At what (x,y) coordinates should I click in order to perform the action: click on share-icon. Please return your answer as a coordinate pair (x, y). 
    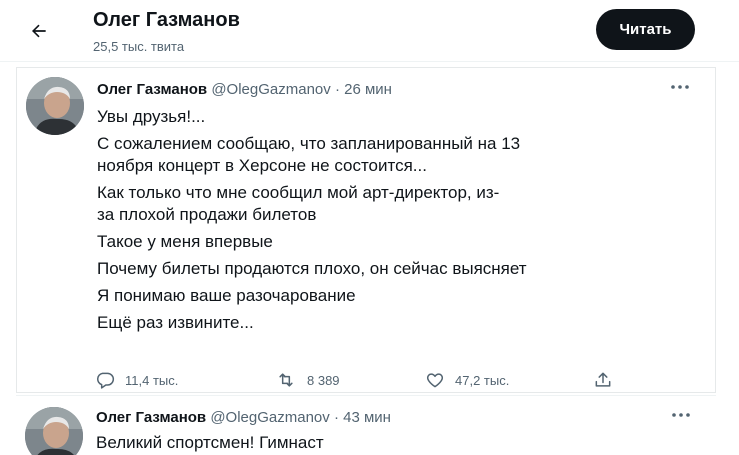
    Looking at the image, I should click on (603, 379).